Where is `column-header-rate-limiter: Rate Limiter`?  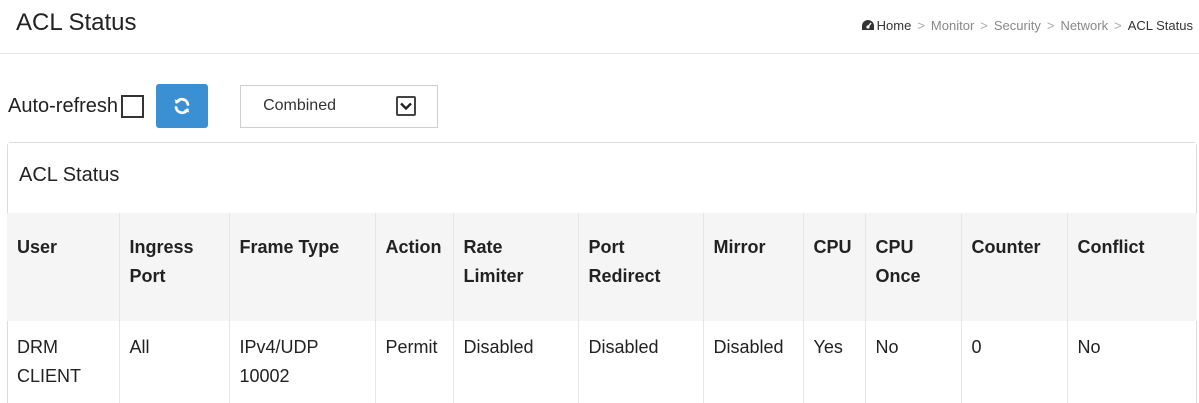
column-header-rate-limiter: Rate Limiter is located at coordinates (516, 267).